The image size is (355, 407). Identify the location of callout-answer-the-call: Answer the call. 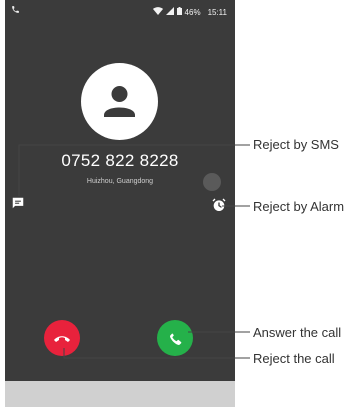
(297, 332).